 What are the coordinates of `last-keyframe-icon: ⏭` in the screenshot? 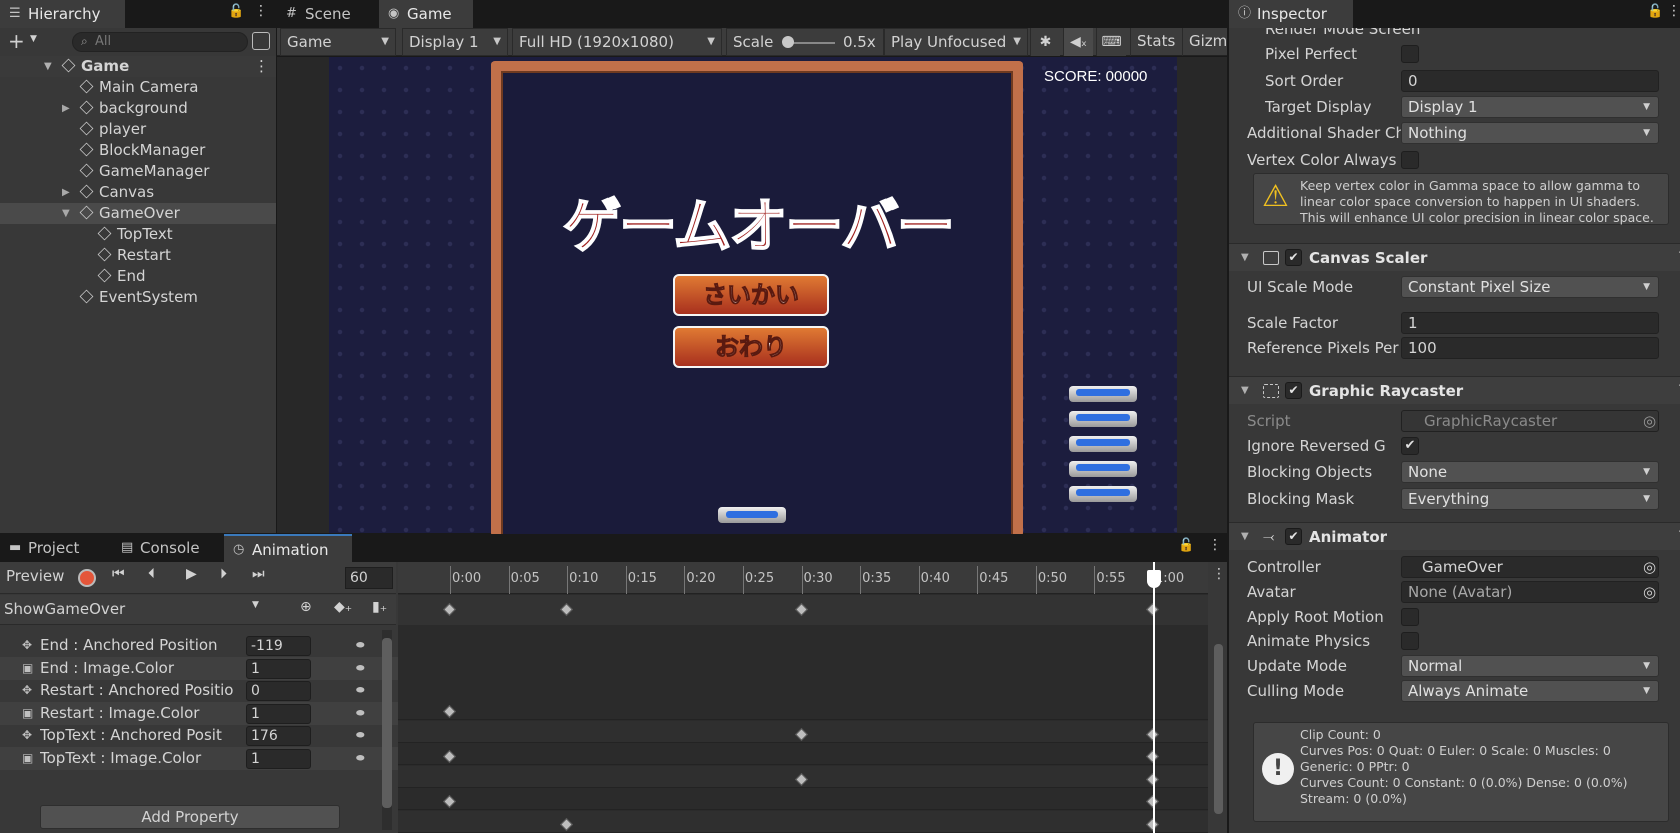 It's located at (258, 574).